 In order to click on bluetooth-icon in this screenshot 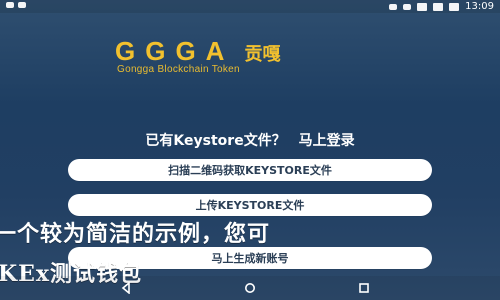, I will do `click(393, 6)`.